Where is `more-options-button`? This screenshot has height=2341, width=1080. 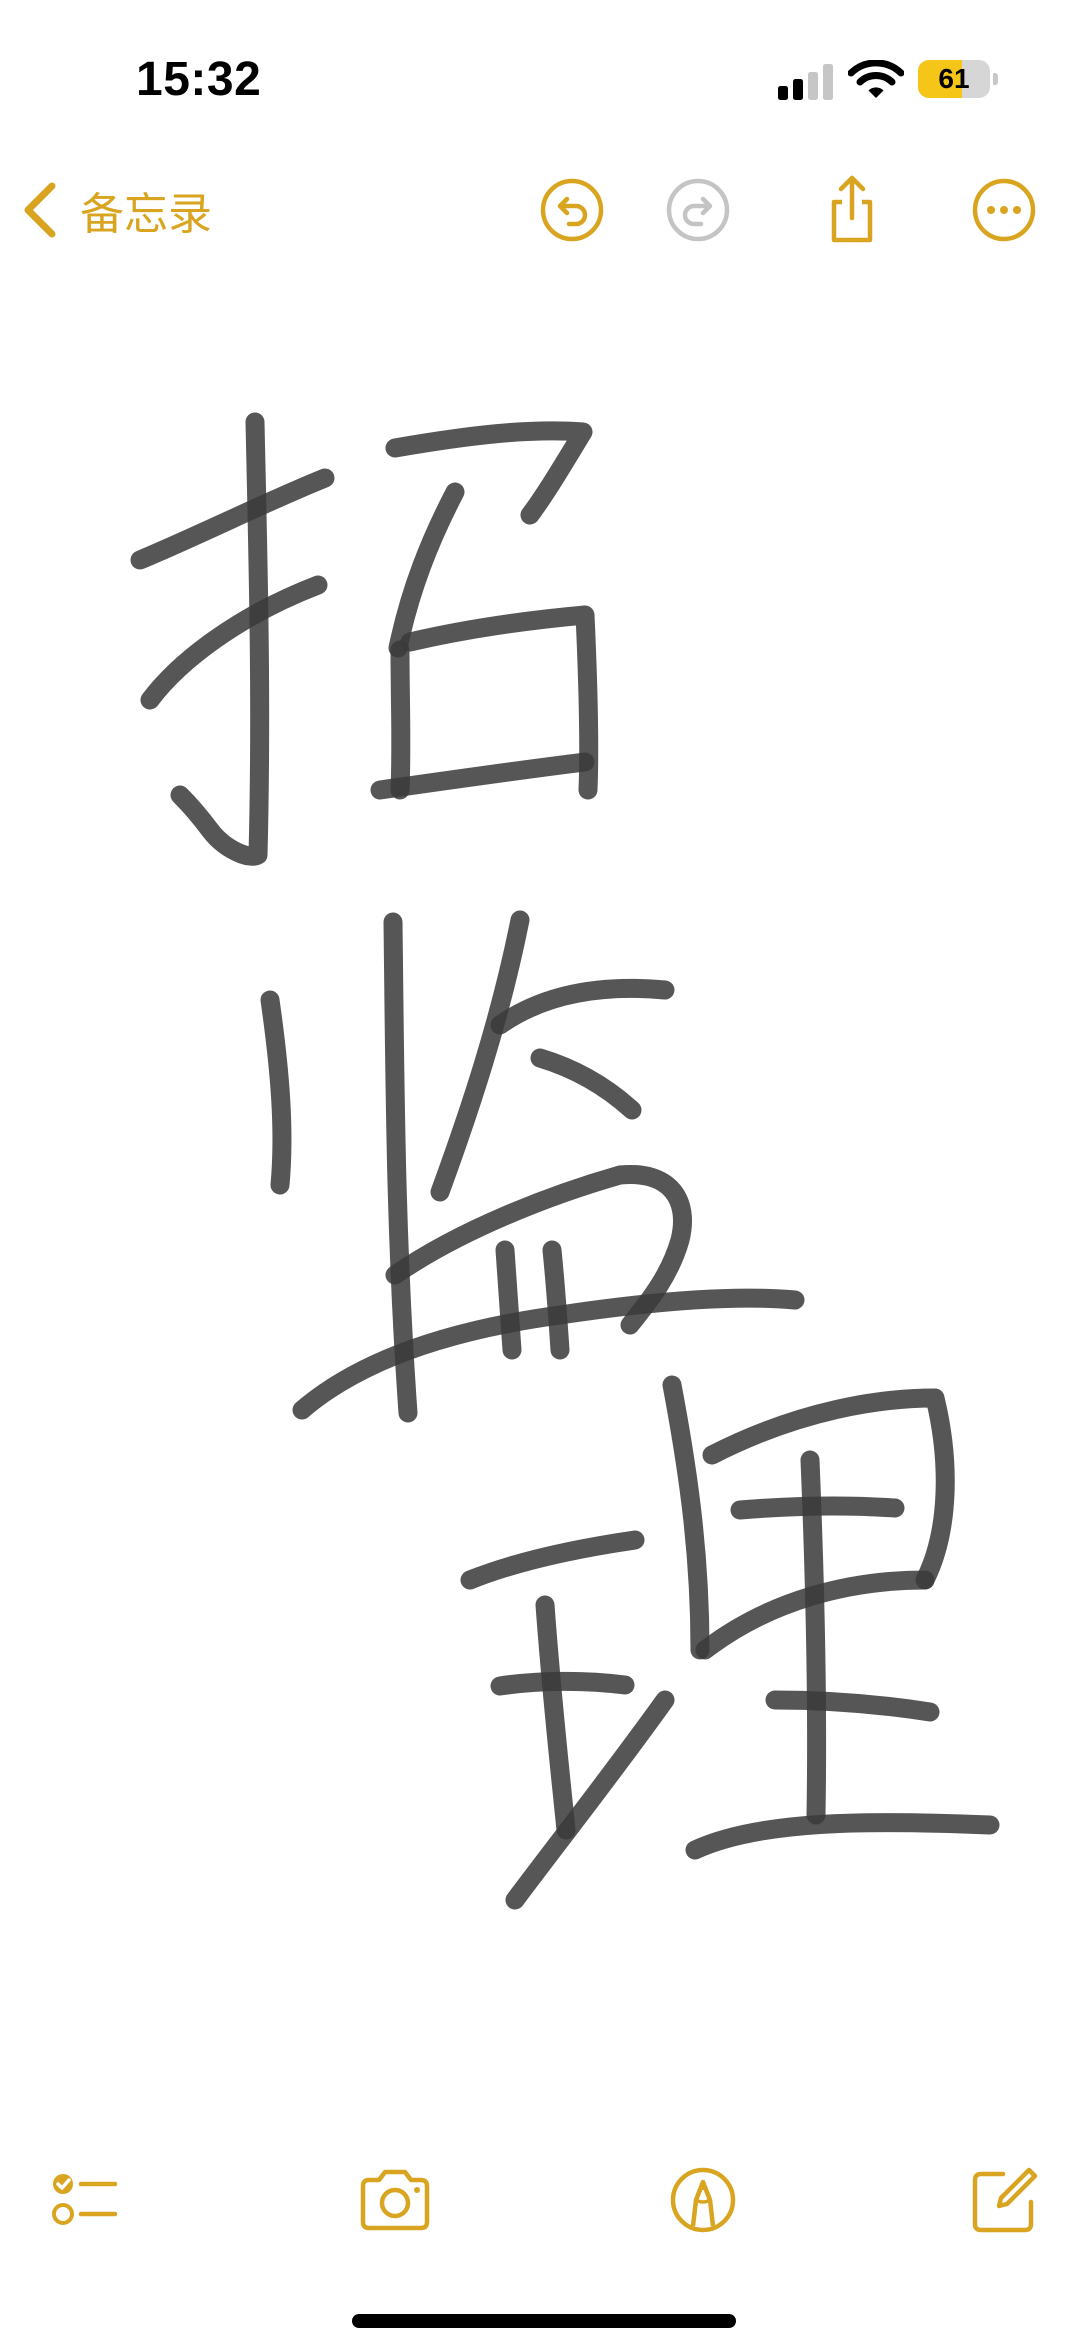 more-options-button is located at coordinates (1004, 210).